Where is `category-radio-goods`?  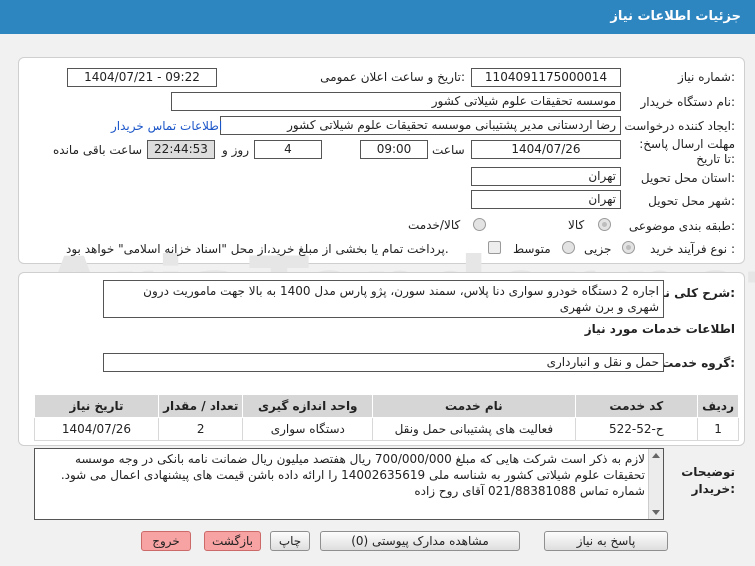 category-radio-goods is located at coordinates (604, 224).